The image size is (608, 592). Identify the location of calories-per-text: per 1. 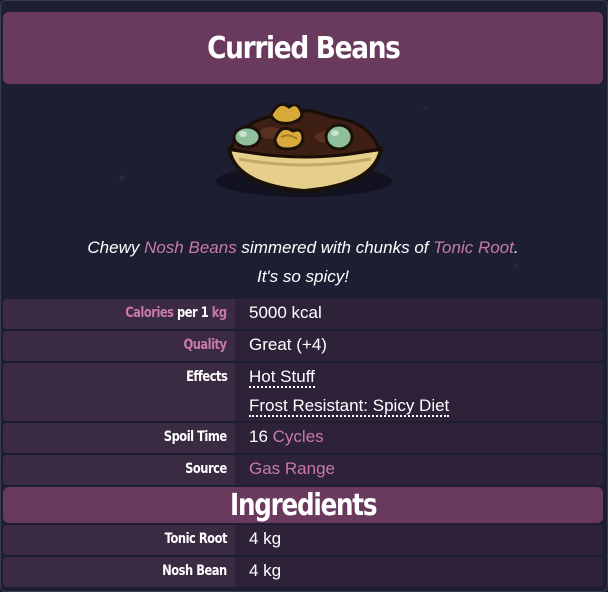
(193, 313).